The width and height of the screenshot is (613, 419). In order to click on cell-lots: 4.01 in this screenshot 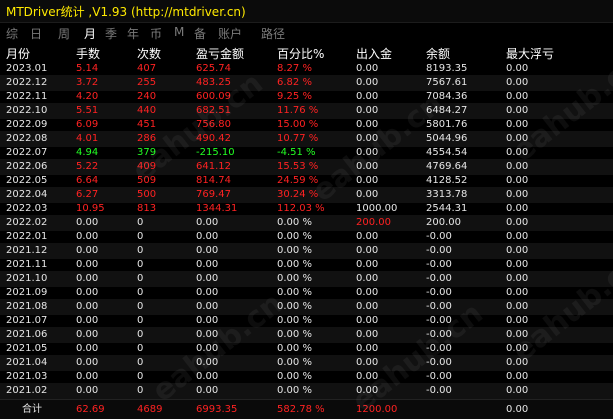, I will do `click(87, 138)`.